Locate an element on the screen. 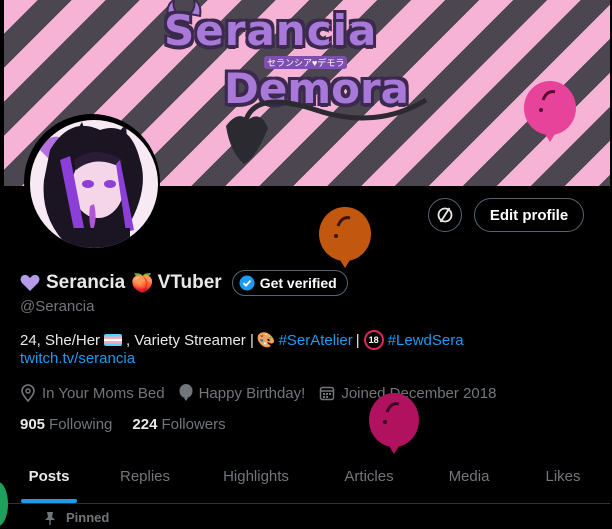 The height and width of the screenshot is (529, 612). tab-media: Media is located at coordinates (469, 476).